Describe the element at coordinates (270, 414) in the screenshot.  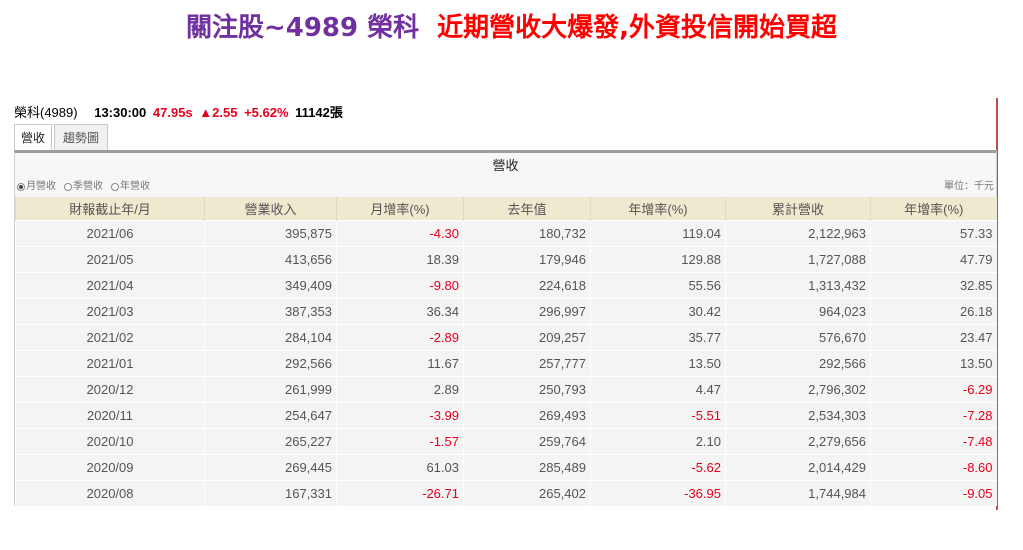
I see `cell-revenue: 254,647` at that location.